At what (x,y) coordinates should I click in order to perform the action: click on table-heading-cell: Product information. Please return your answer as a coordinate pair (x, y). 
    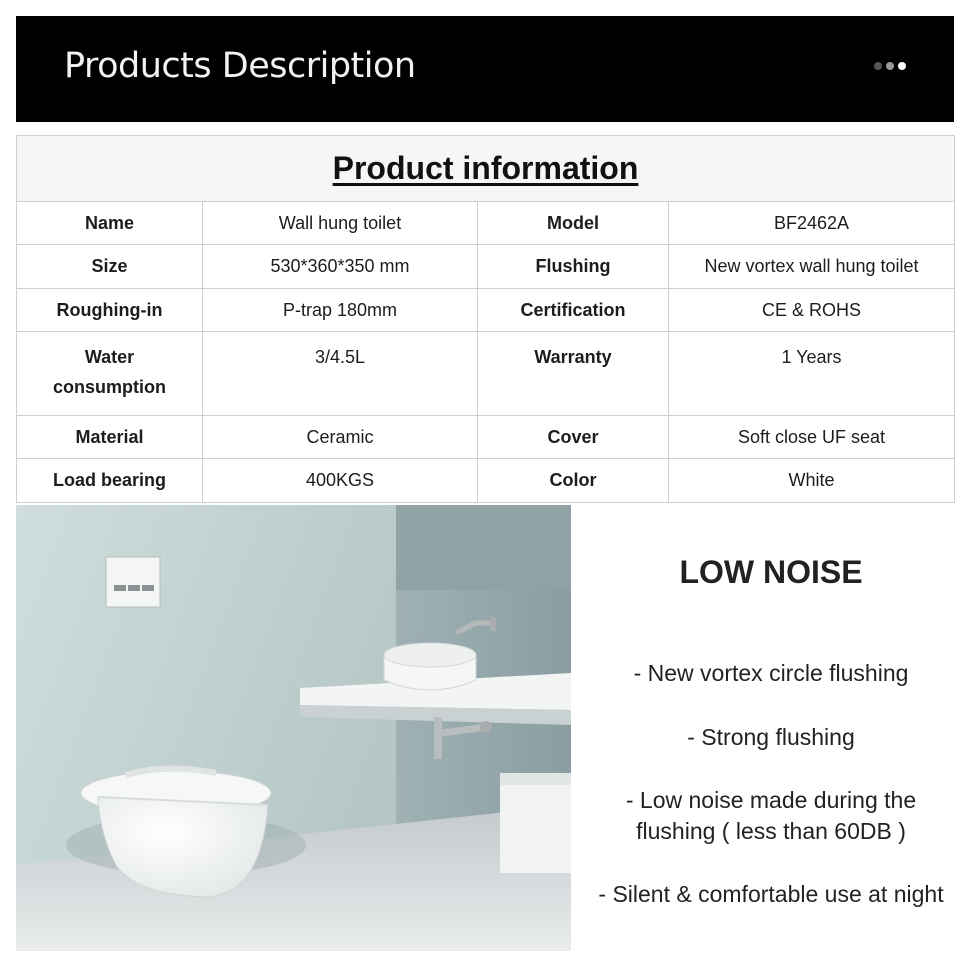
    Looking at the image, I should click on (485, 168).